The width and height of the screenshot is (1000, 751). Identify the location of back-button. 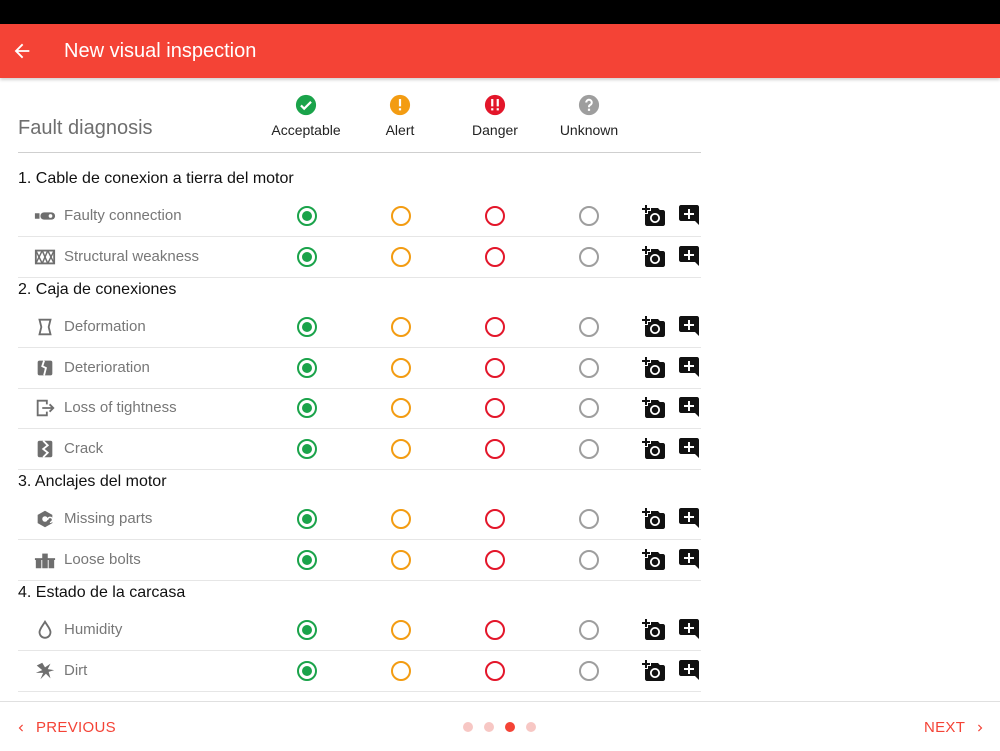
(22, 51).